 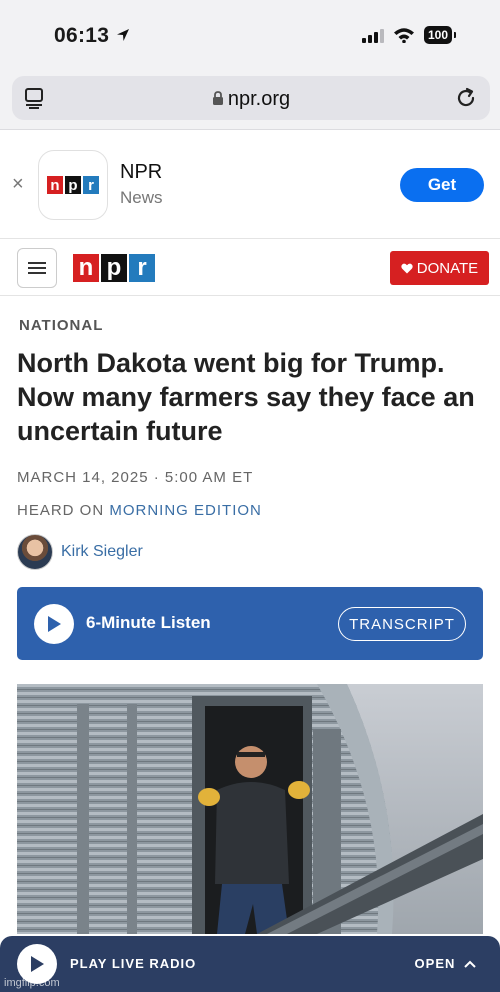 I want to click on url-display: npr.org, so click(x=251, y=99).